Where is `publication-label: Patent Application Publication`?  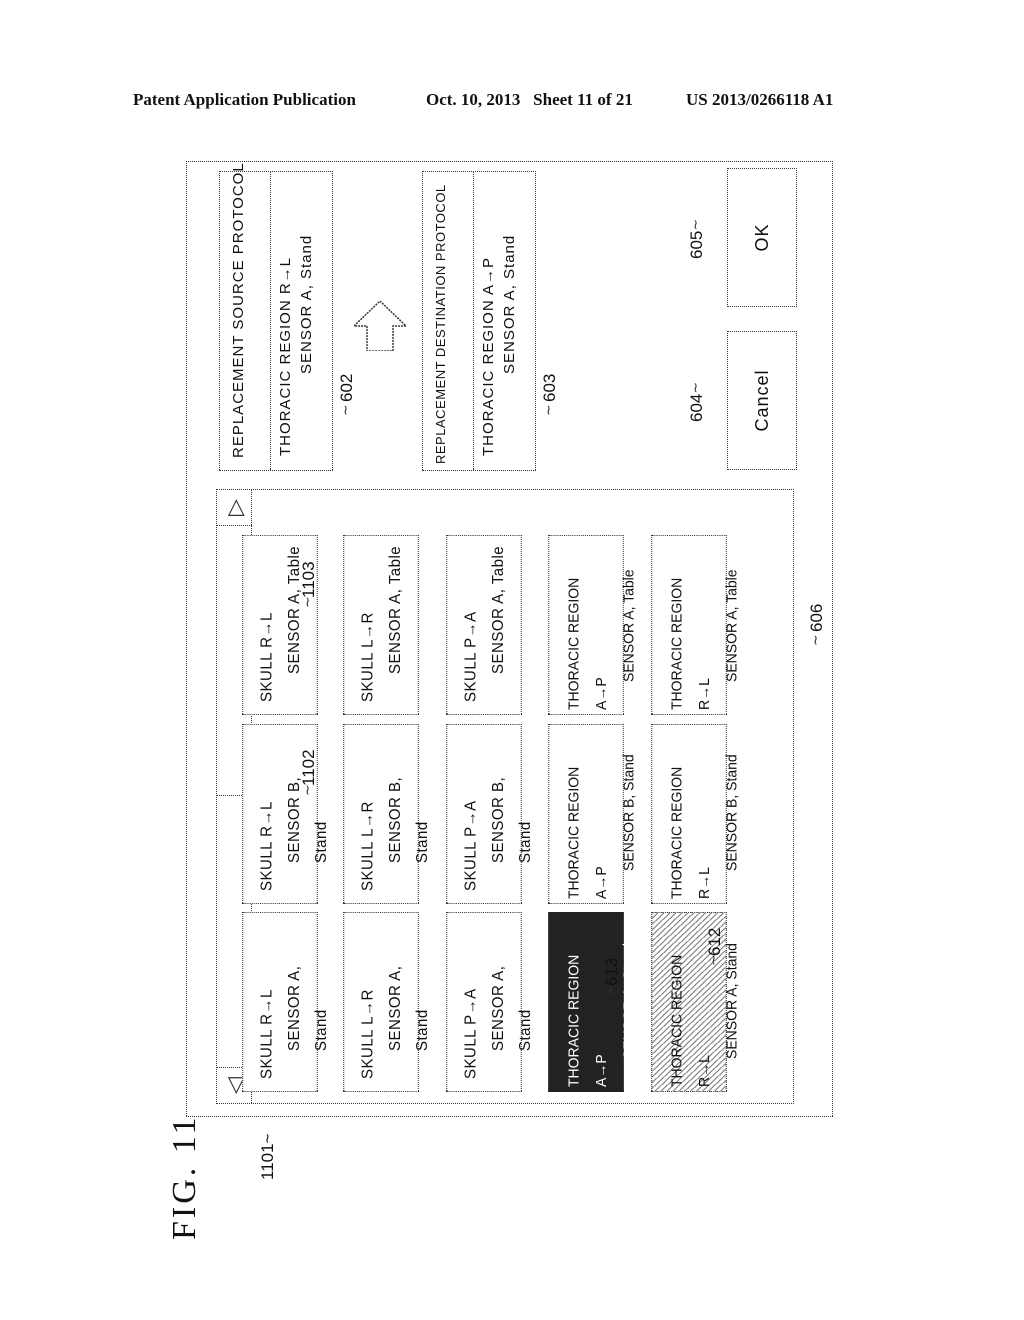
publication-label: Patent Application Publication is located at coordinates (244, 99).